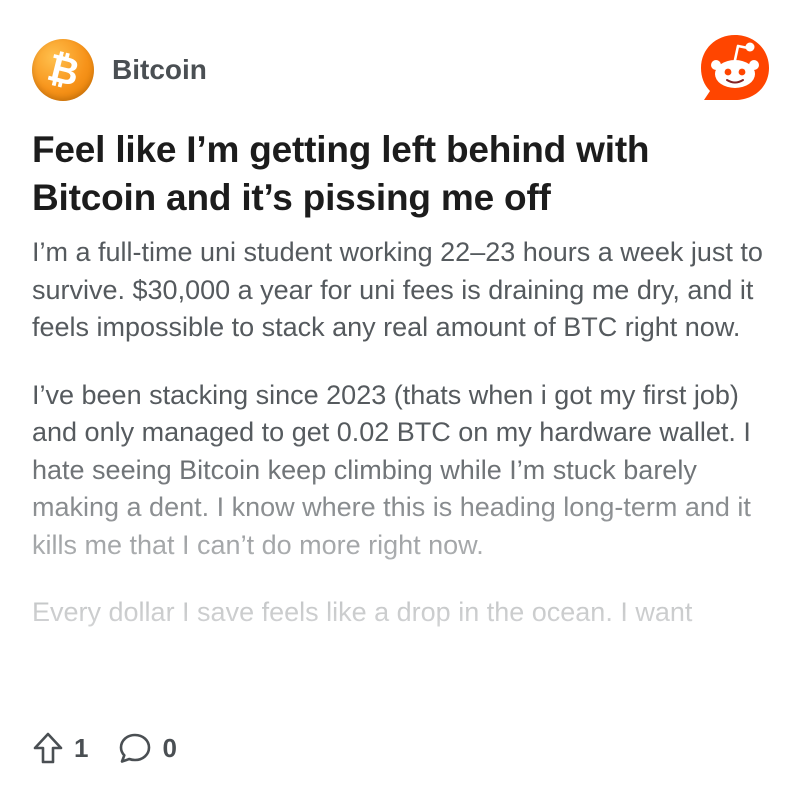 The image size is (800, 800). I want to click on post-actions: 1 0, so click(119, 748).